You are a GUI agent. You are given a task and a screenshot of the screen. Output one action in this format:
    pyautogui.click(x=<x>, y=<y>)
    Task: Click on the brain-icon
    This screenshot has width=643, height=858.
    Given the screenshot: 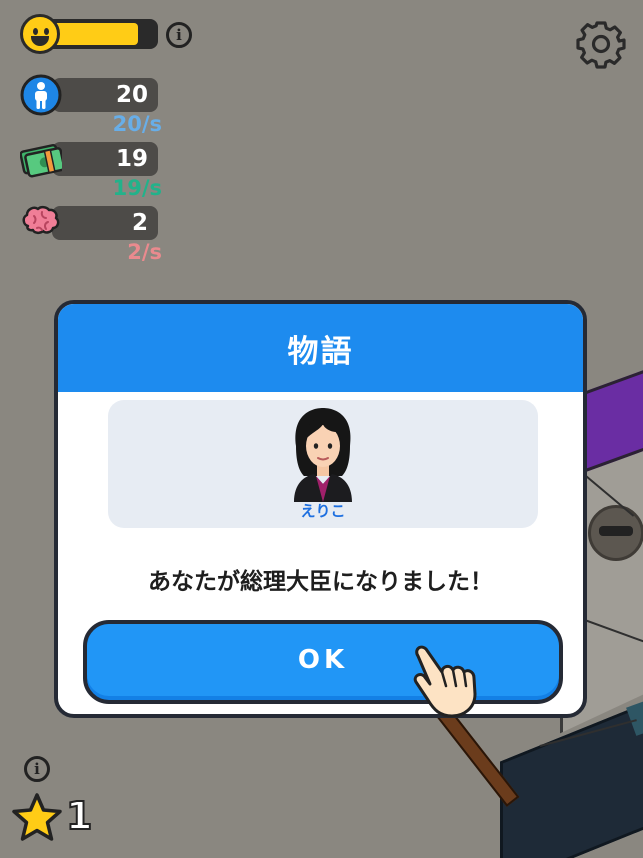 What is the action you would take?
    pyautogui.click(x=41, y=220)
    